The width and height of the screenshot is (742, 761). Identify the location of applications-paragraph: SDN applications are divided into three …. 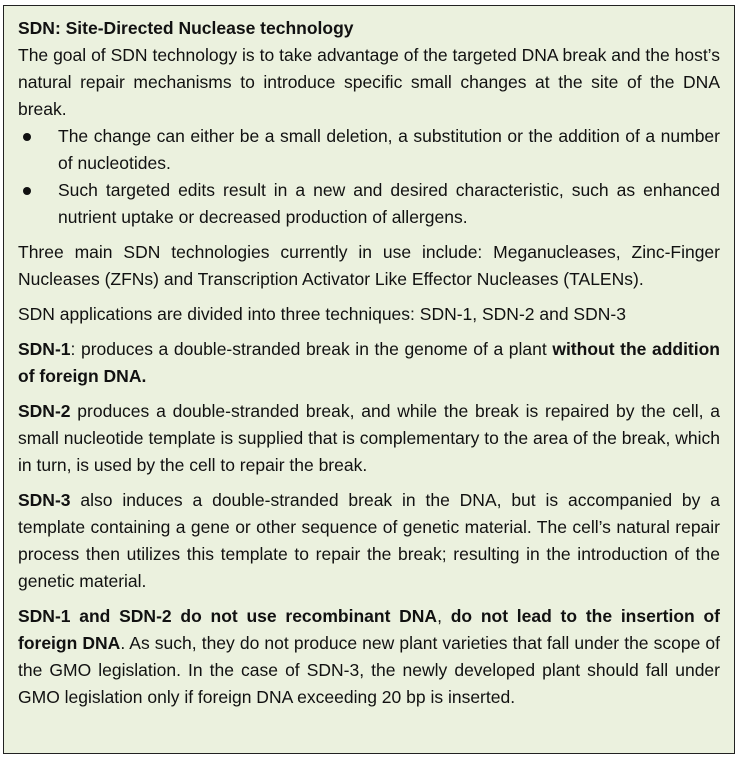
(322, 314).